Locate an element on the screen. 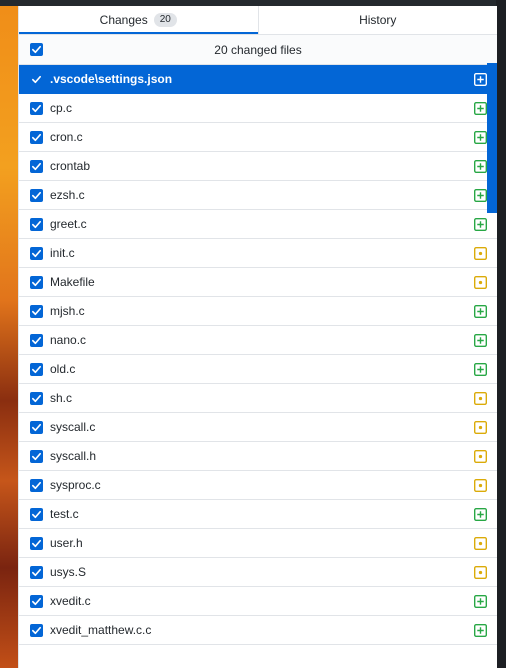 The width and height of the screenshot is (506, 668). changed-files-header: 20 changed files is located at coordinates (258, 50).